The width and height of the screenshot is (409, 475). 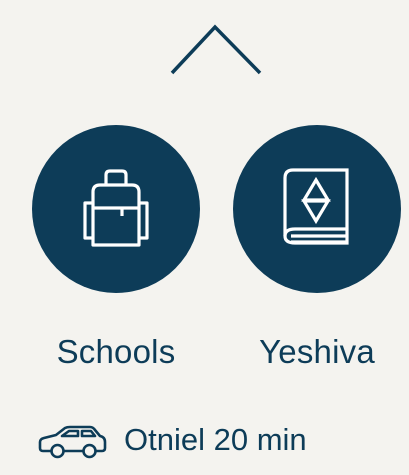 I want to click on chevron-up-icon, so click(x=216, y=49).